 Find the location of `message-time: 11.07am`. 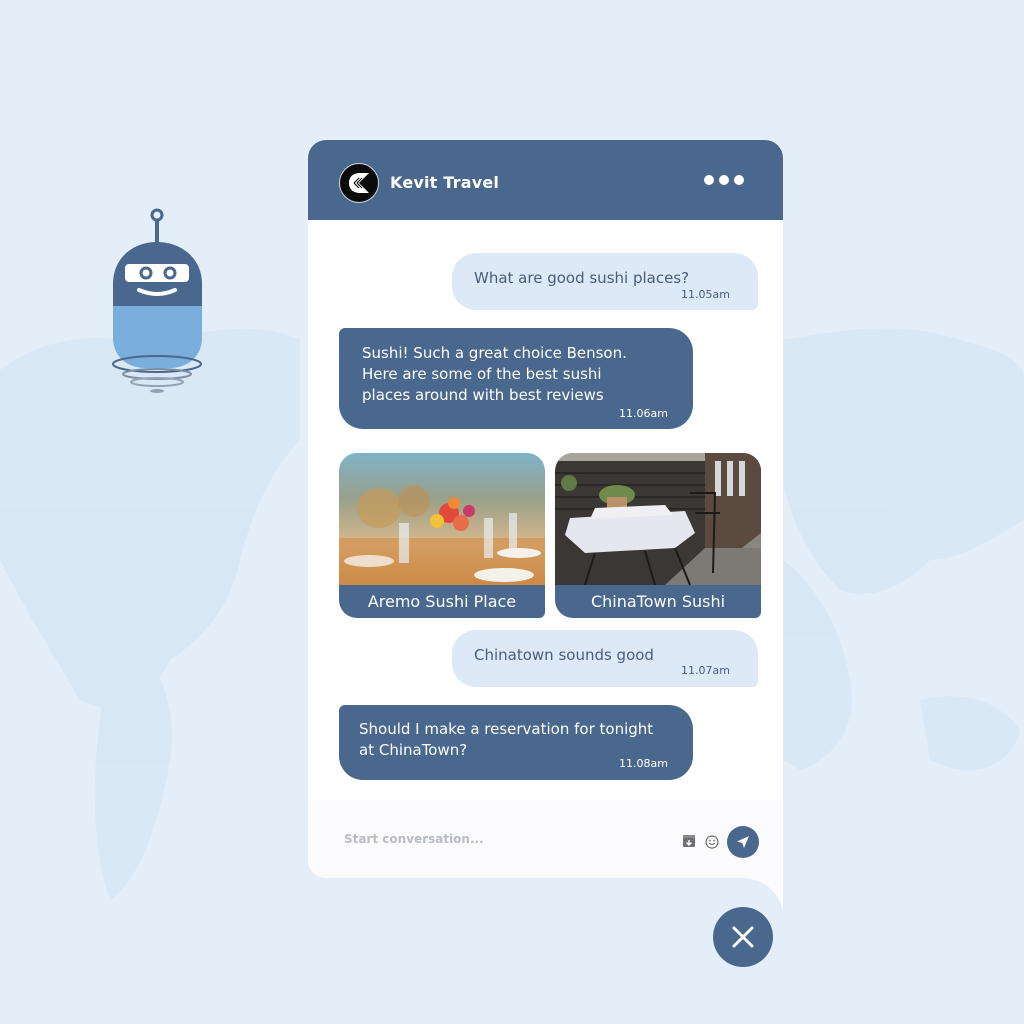

message-time: 11.07am is located at coordinates (705, 670).